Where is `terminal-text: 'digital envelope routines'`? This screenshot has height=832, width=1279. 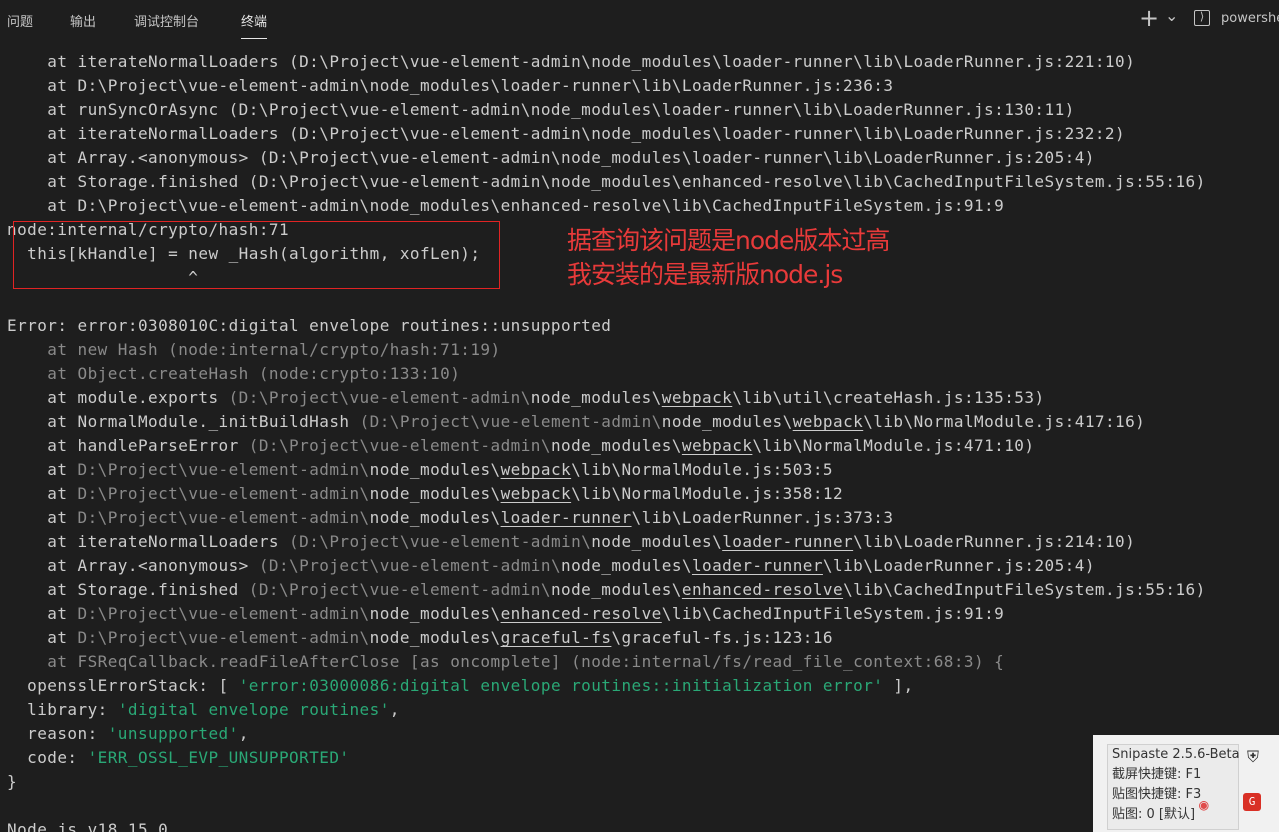 terminal-text: 'digital envelope routines' is located at coordinates (253, 709).